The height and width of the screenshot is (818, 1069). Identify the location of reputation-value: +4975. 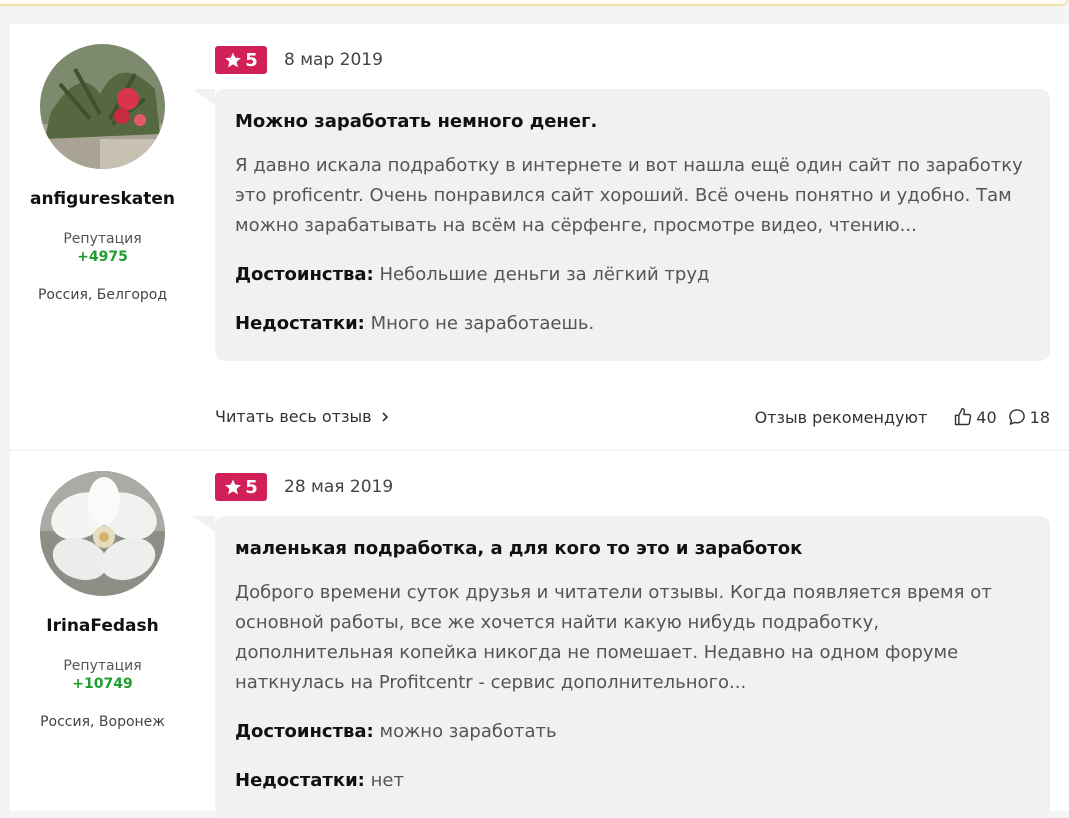
(102, 257).